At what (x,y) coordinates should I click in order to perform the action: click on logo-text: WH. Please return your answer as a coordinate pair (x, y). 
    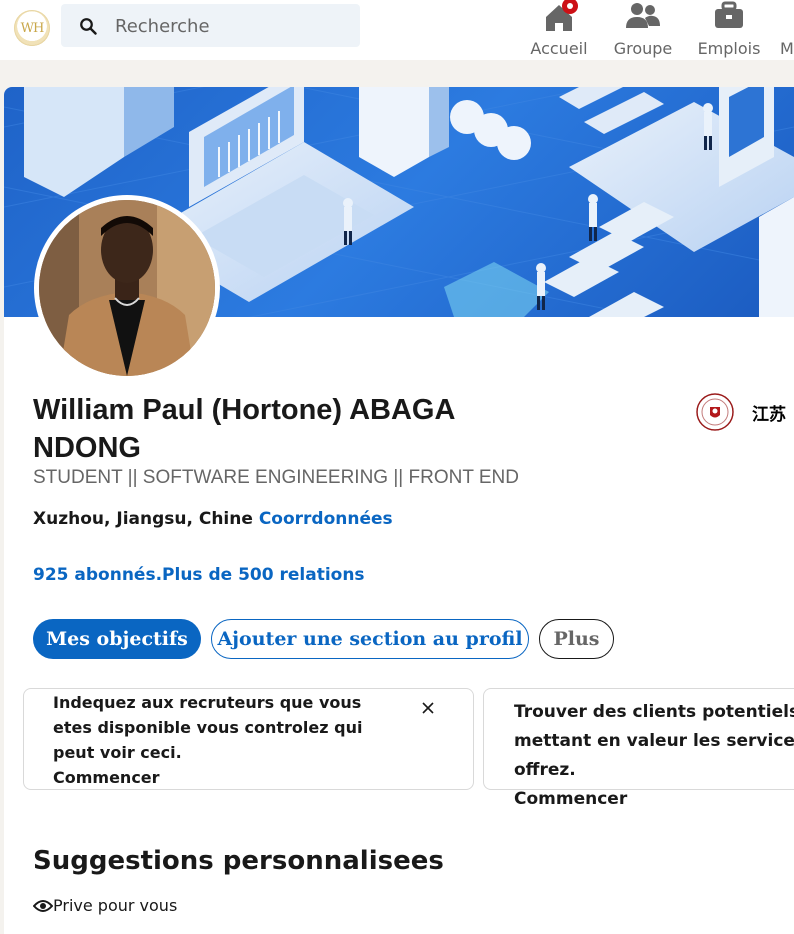
    Looking at the image, I should click on (32, 28).